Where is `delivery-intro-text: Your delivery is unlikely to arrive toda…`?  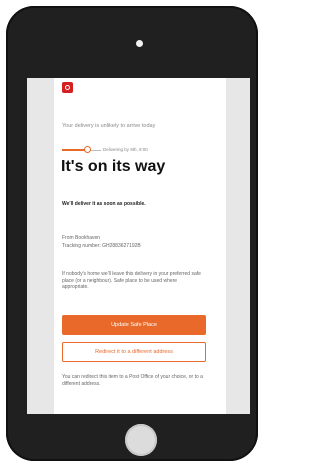 delivery-intro-text: Your delivery is unlikely to arrive toda… is located at coordinates (109, 126).